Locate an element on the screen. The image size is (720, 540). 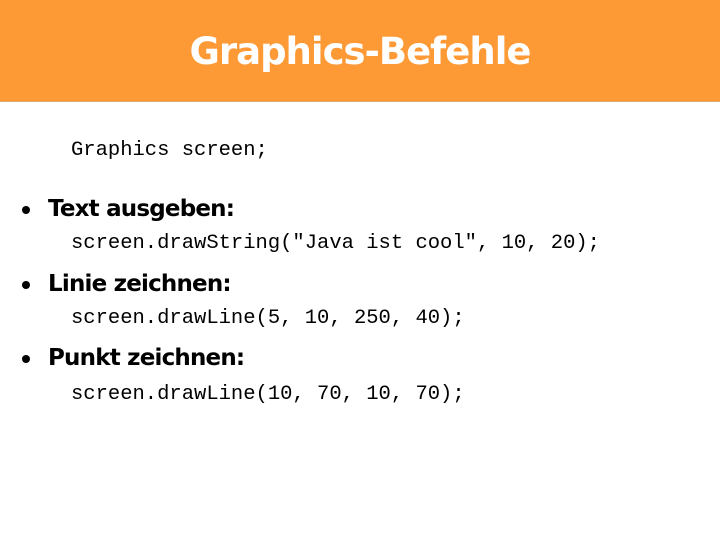
bullet-item: Text ausgeben: is located at coordinates (128, 209).